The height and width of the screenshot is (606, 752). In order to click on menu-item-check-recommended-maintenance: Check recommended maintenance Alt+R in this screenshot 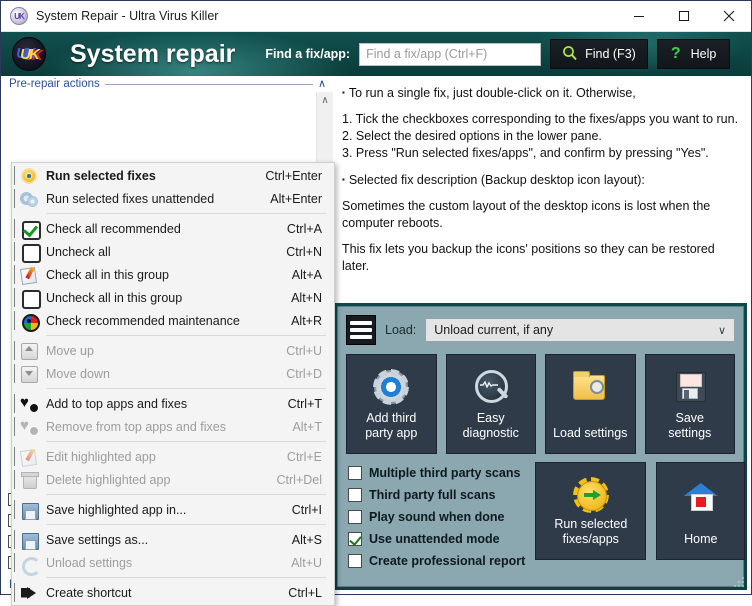, I will do `click(173, 320)`.